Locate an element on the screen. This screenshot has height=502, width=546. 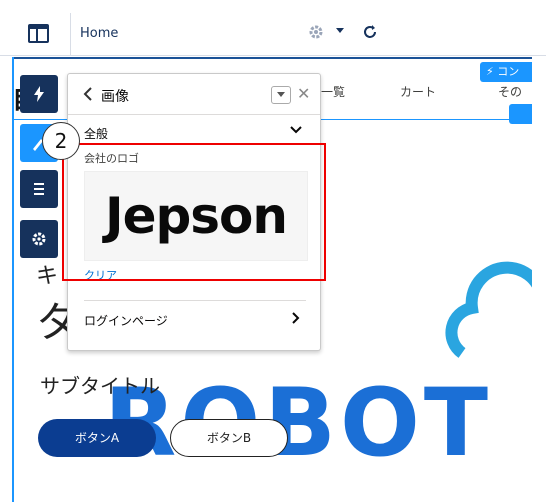
canvas-selection-border is located at coordinates (13, 279).